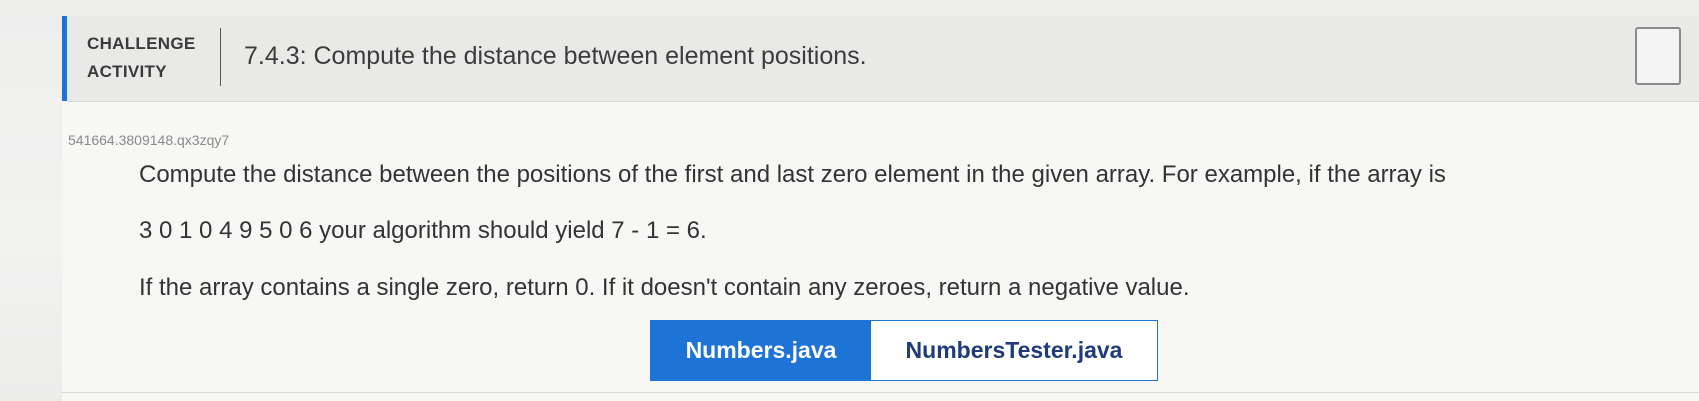  Describe the element at coordinates (127, 71) in the screenshot. I see `activity-type-line2: ACTIVITY` at that location.